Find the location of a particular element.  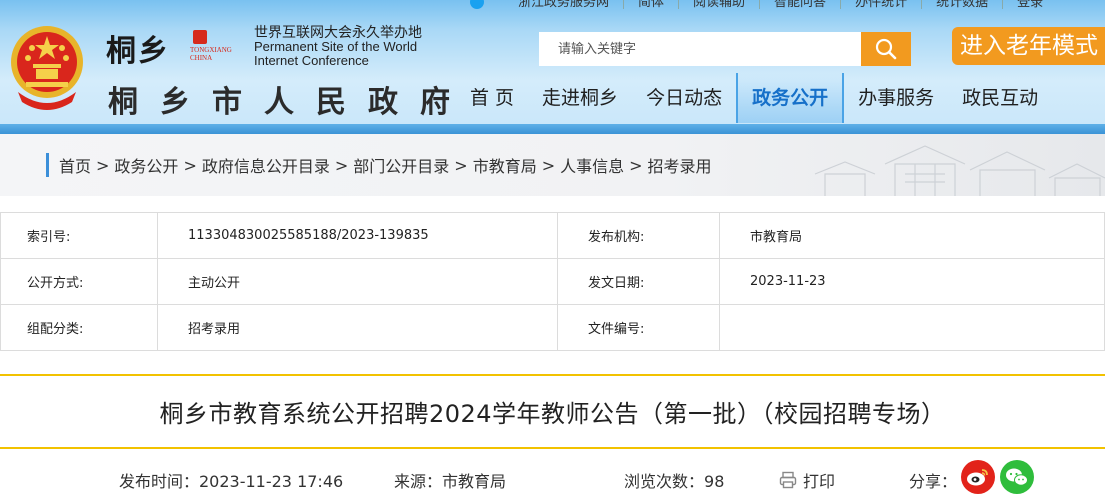

meta-value-publisher: 市教育局 is located at coordinates (912, 235).